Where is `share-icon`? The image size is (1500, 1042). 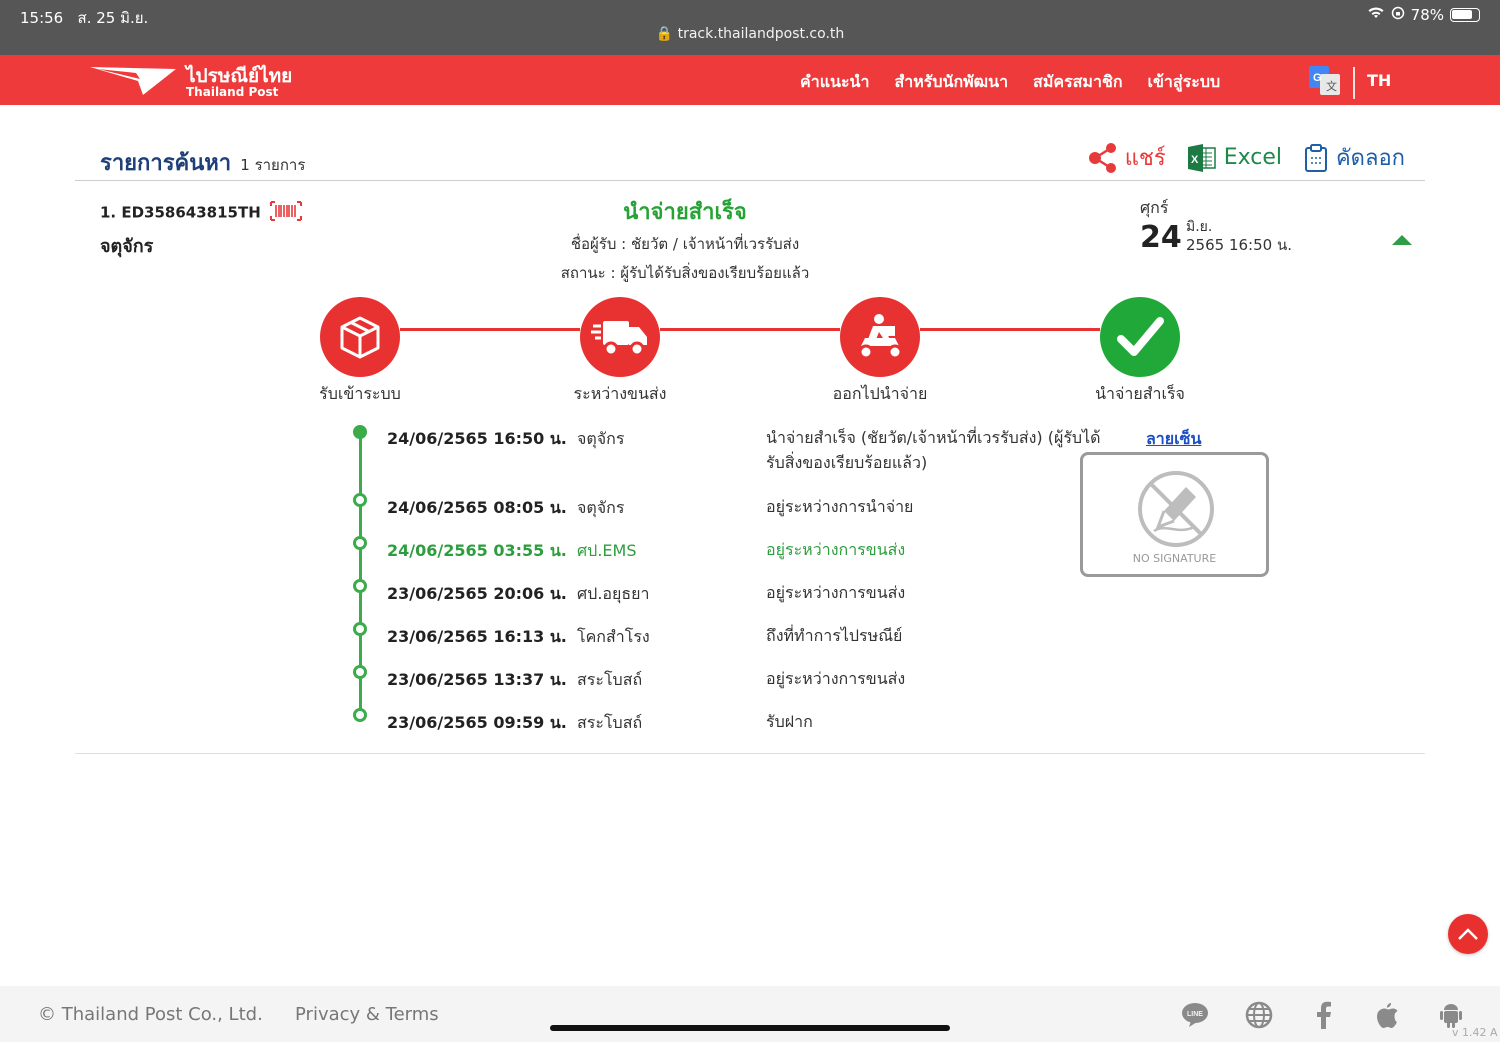 share-icon is located at coordinates (1102, 157).